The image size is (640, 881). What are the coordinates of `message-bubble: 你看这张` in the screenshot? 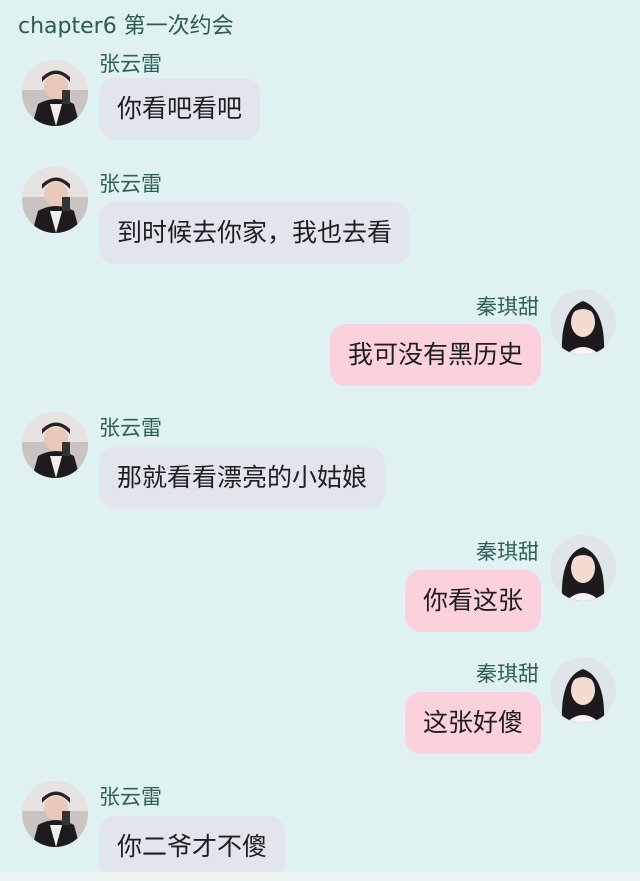 It's located at (472, 601).